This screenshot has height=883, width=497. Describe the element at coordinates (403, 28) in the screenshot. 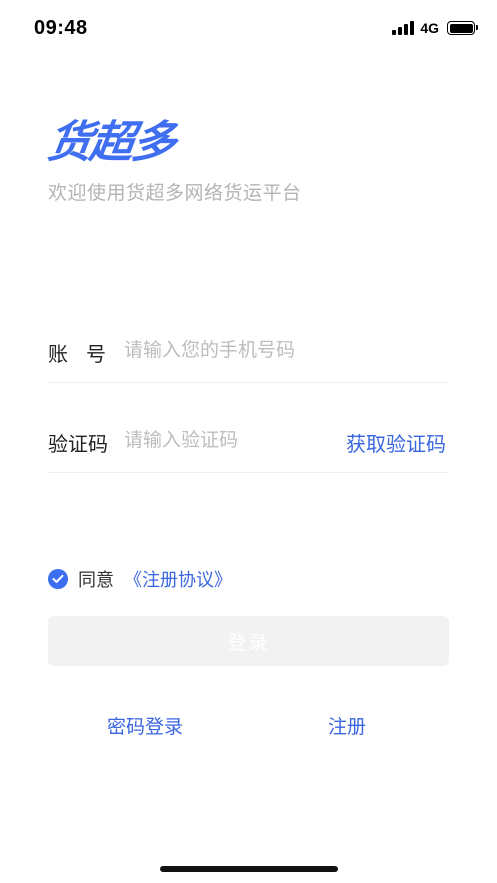

I see `signal-bars-icon` at that location.